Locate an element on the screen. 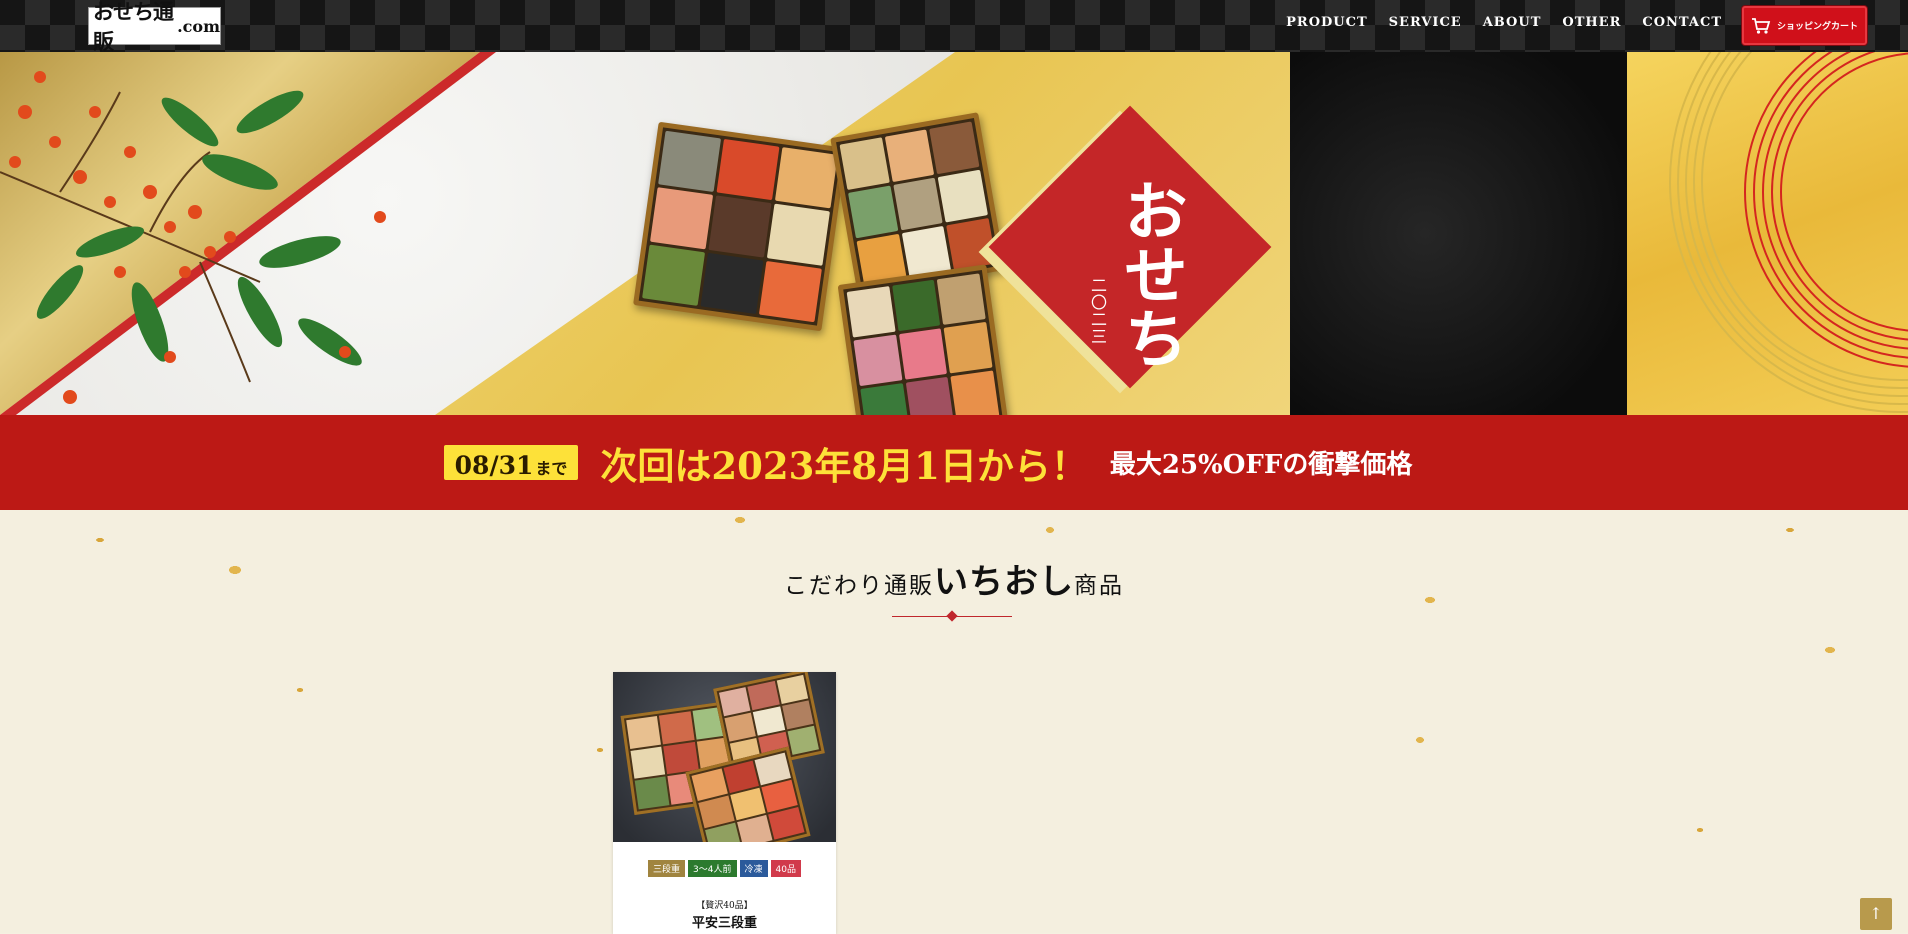  promo-banner: 08/31 まで 次回は2023年8月1日から！ 最大25%OFFの衝撃価格 is located at coordinates (954, 462).